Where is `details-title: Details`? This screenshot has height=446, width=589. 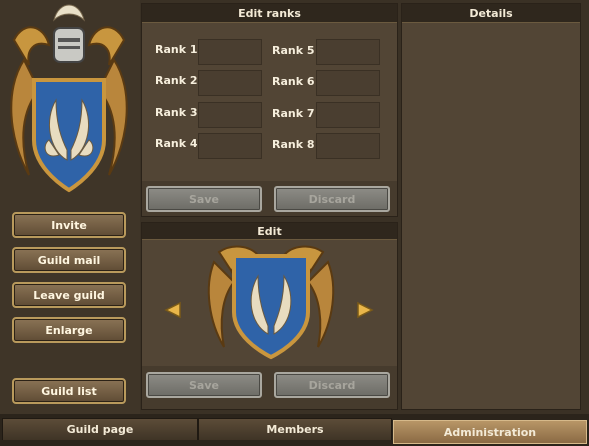 details-title: Details is located at coordinates (491, 13).